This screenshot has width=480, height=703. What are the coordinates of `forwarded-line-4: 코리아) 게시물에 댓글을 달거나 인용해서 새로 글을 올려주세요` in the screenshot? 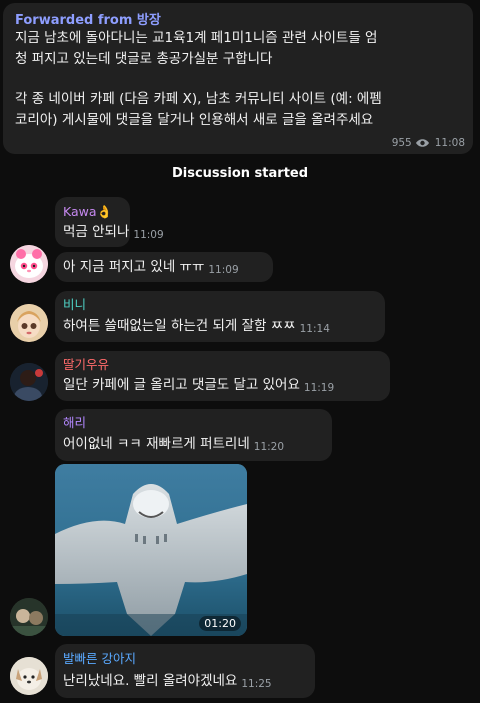 It's located at (194, 120).